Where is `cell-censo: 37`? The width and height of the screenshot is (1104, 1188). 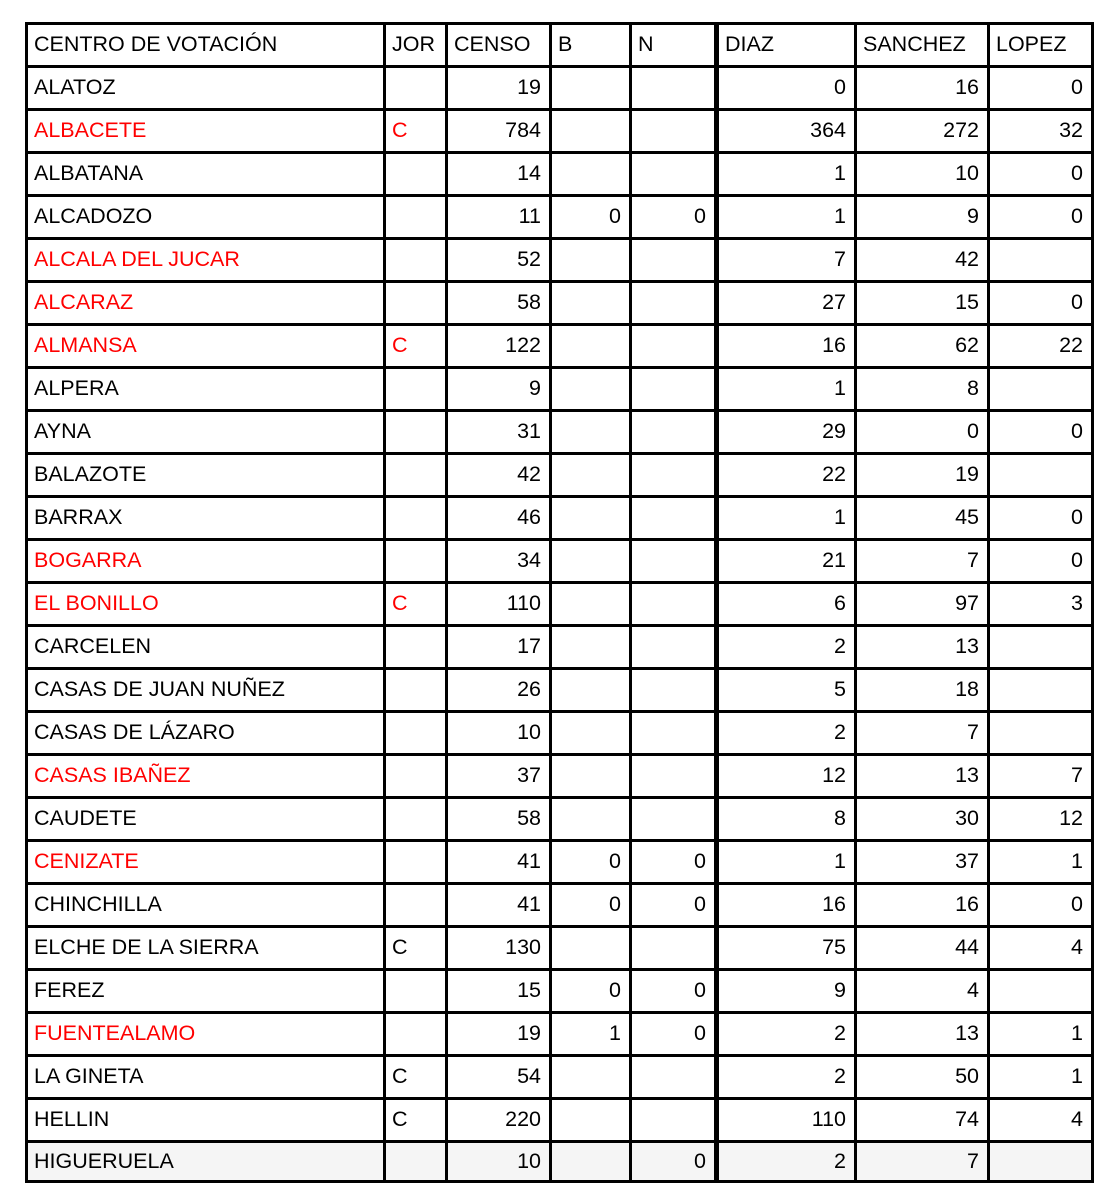
cell-censo: 37 is located at coordinates (497, 774).